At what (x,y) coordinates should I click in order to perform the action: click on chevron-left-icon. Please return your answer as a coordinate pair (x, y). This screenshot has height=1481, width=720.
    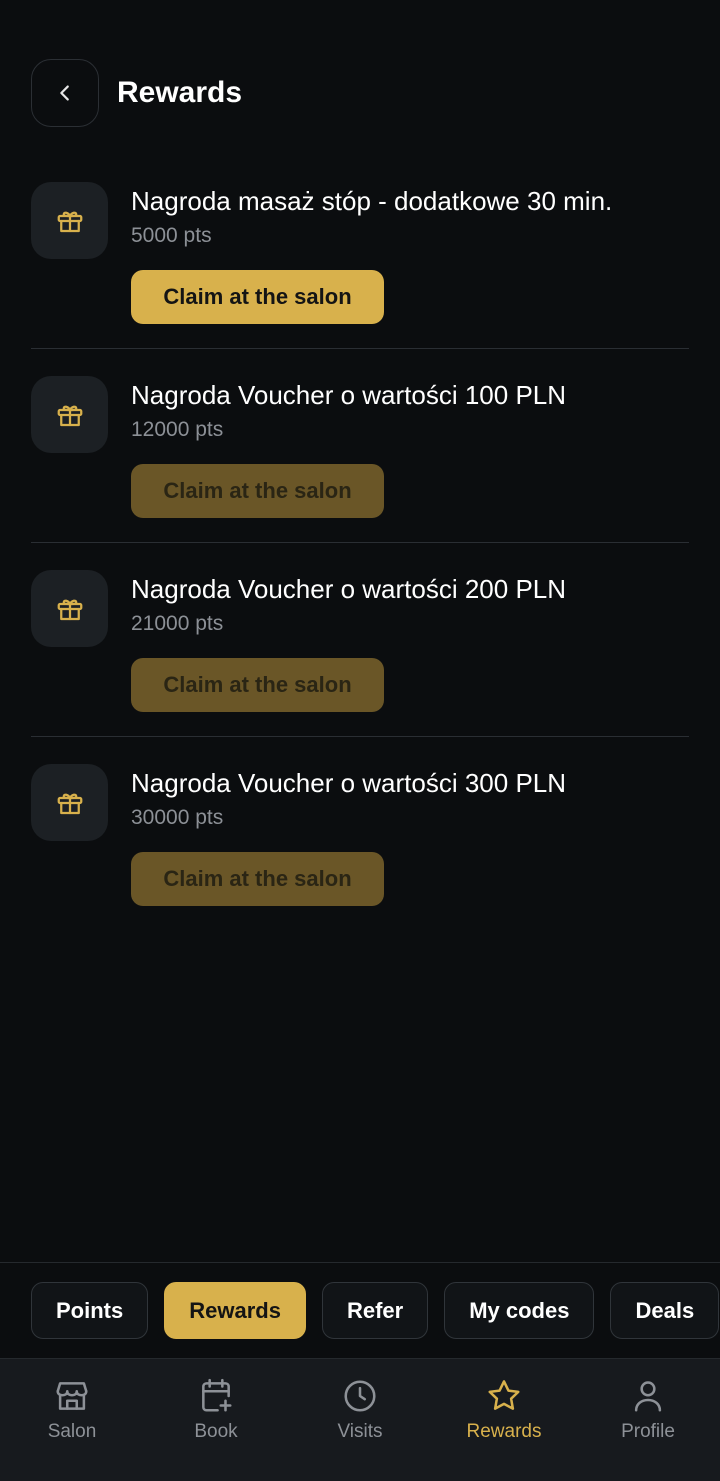
    Looking at the image, I should click on (64, 93).